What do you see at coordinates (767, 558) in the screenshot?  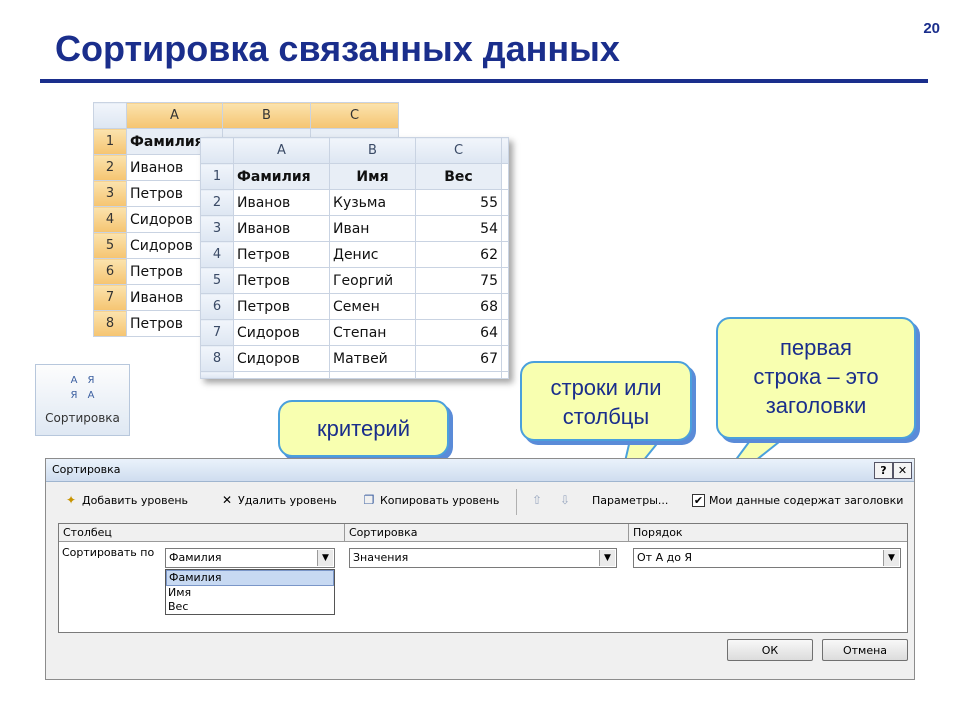 I see `order-select: От А до Я ▼` at bounding box center [767, 558].